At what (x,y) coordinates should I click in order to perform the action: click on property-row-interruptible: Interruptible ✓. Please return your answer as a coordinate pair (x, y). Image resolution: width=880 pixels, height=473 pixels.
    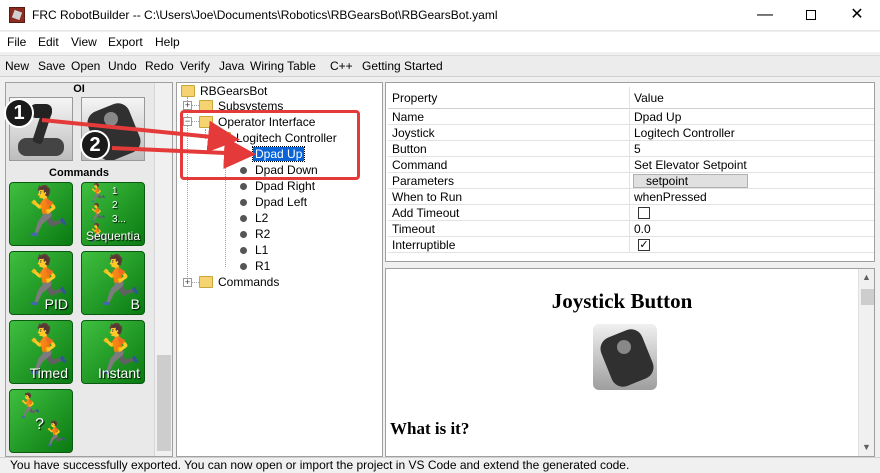
    Looking at the image, I should click on (631, 245).